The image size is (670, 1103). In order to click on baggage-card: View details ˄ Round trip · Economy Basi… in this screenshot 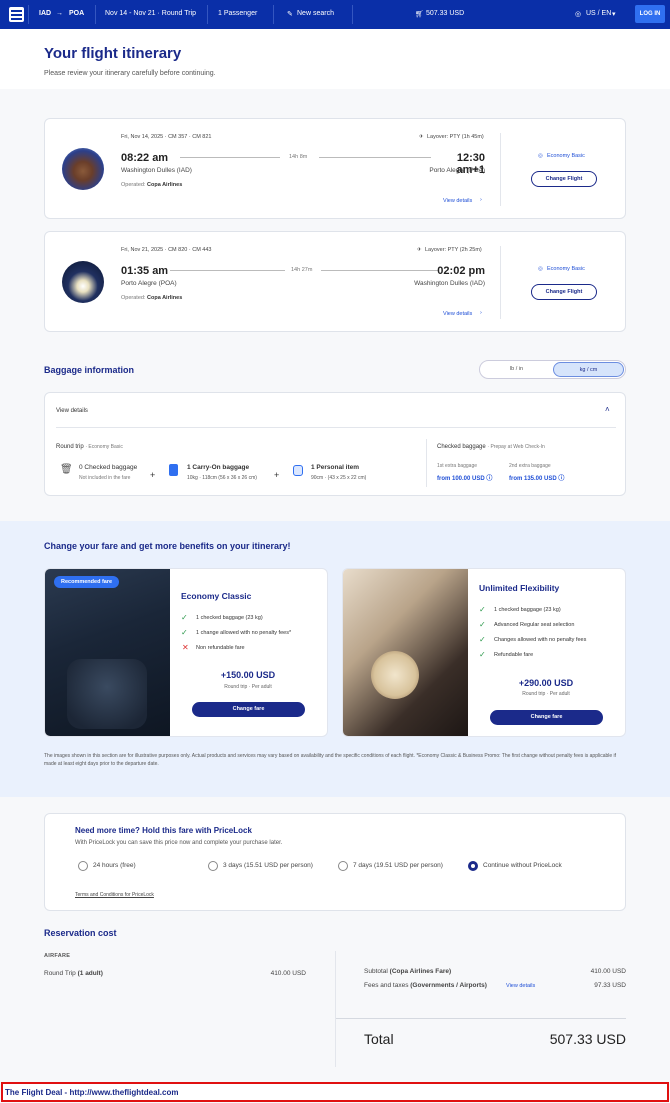, I will do `click(335, 444)`.